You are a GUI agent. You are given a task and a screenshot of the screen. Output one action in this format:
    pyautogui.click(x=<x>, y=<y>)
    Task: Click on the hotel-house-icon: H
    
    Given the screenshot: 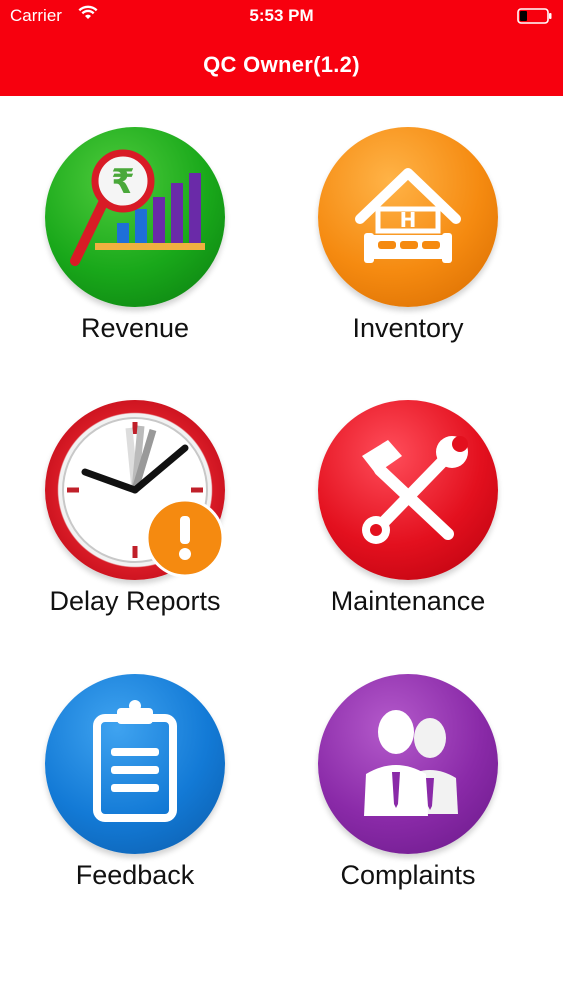 What is the action you would take?
    pyautogui.click(x=408, y=217)
    